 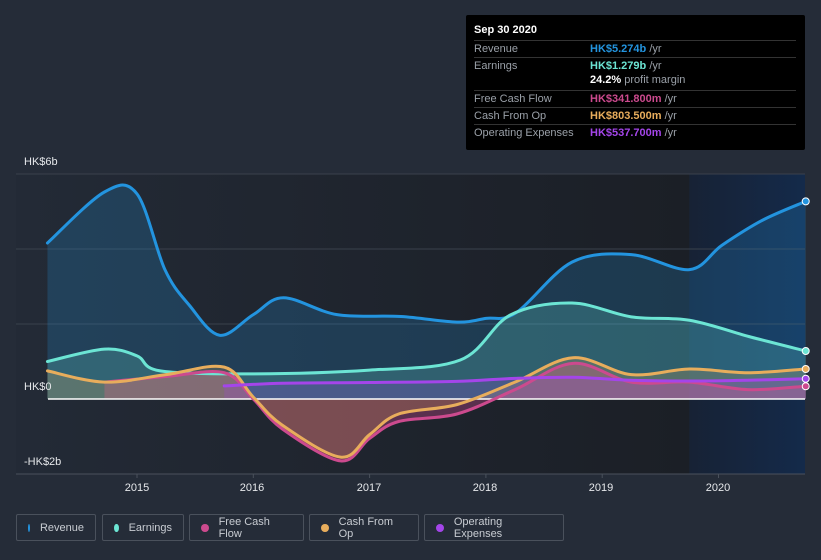 I want to click on tooltip-label: Cash From Op, so click(x=510, y=116).